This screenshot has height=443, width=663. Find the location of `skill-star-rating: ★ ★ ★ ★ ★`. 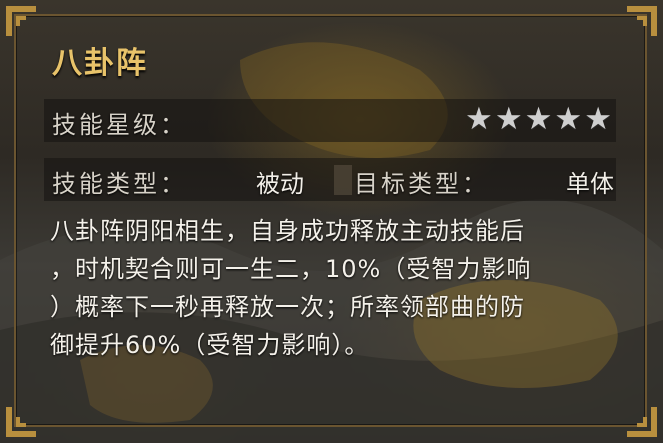

skill-star-rating: ★ ★ ★ ★ ★ is located at coordinates (538, 119).